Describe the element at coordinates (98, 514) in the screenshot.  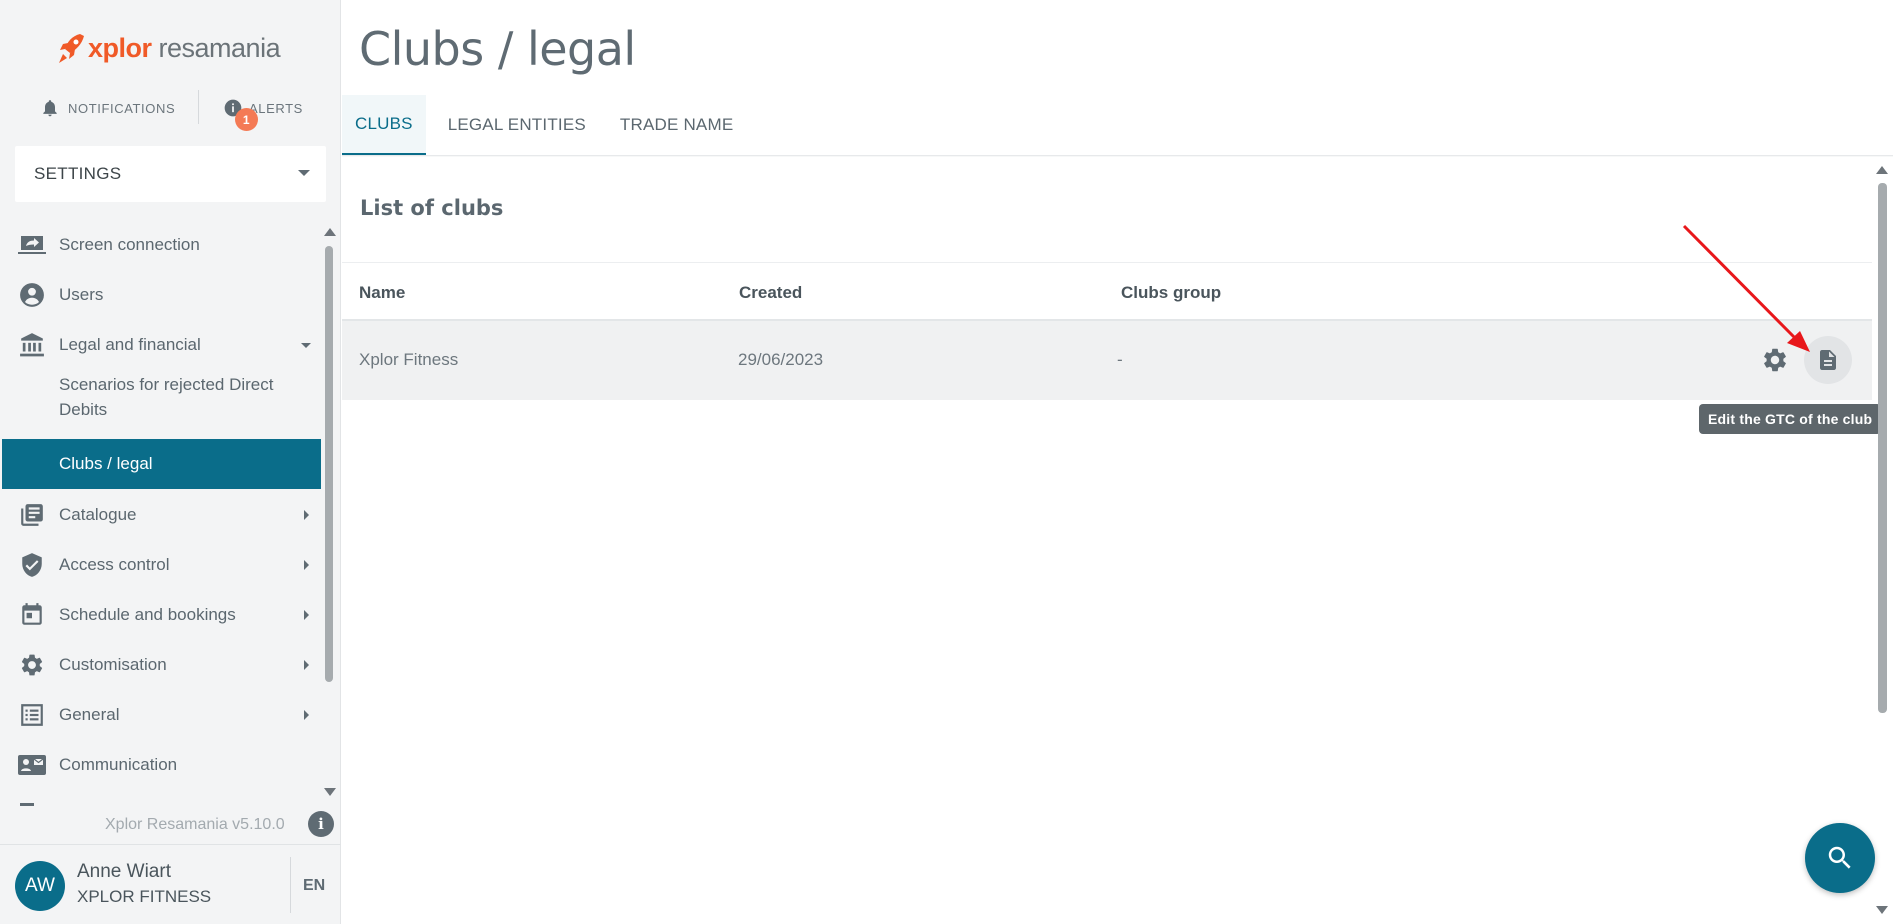
I see `sidebar-item-label: Catalogue` at that location.